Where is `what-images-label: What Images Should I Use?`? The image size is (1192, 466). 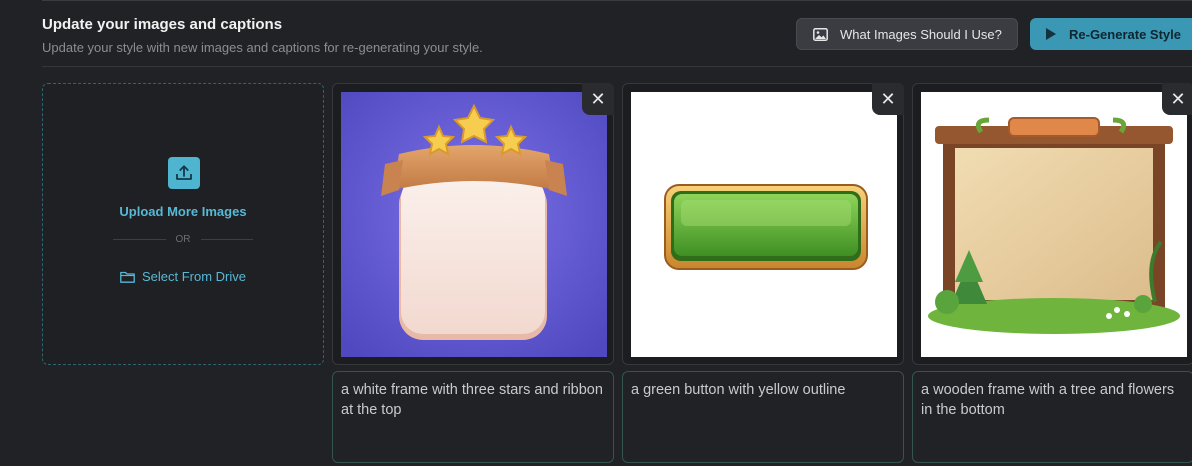 what-images-label: What Images Should I Use? is located at coordinates (921, 34).